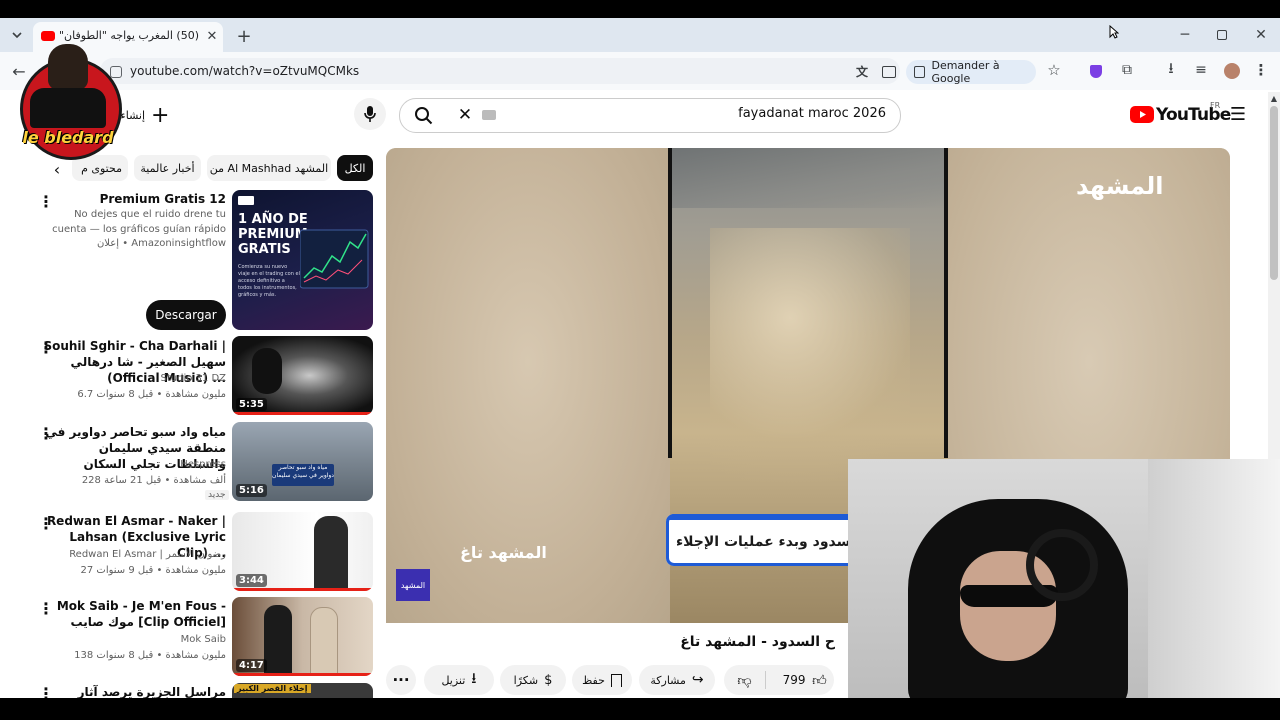  Describe the element at coordinates (167, 168) in the screenshot. I see `chip-world-news: أخبار عالمية` at that location.